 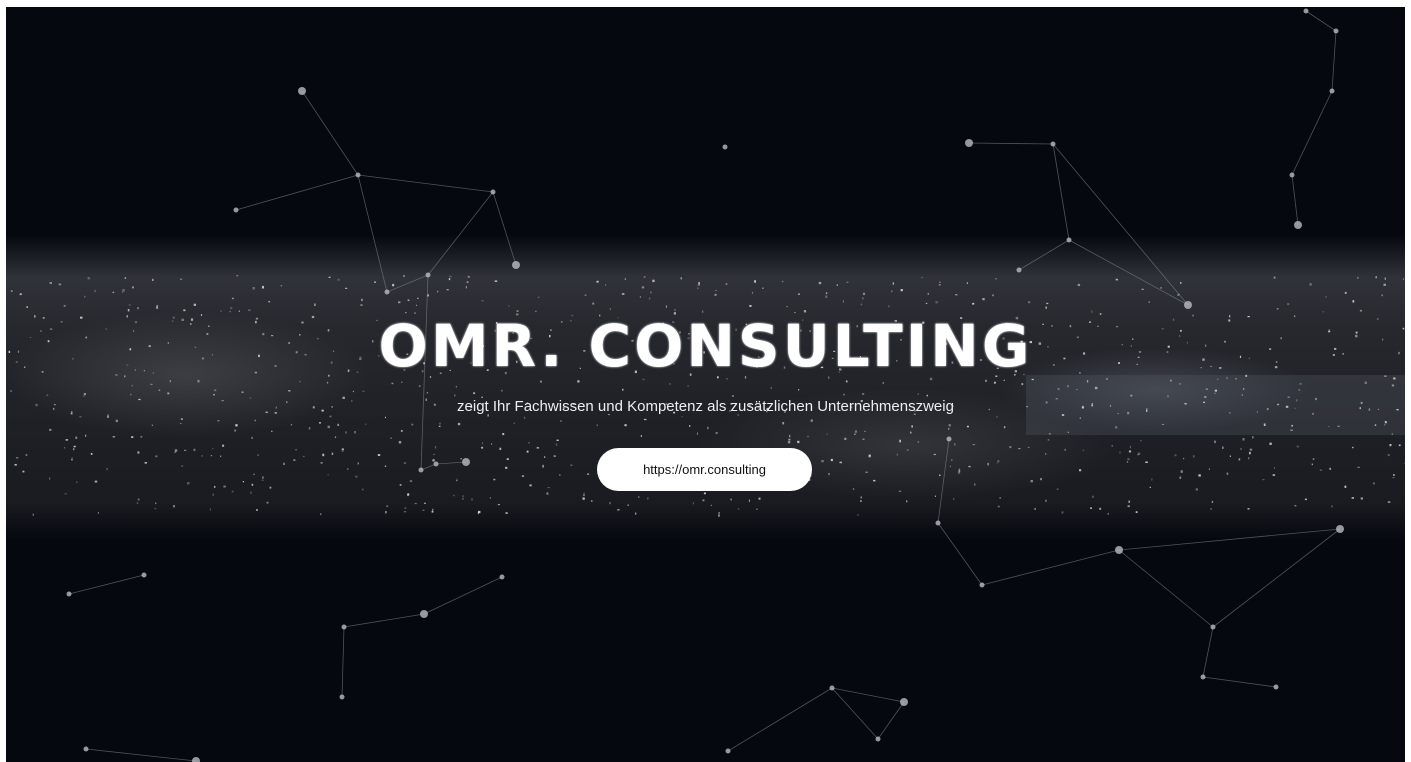 I want to click on website-link-button: https://omr.consulting, so click(x=704, y=469).